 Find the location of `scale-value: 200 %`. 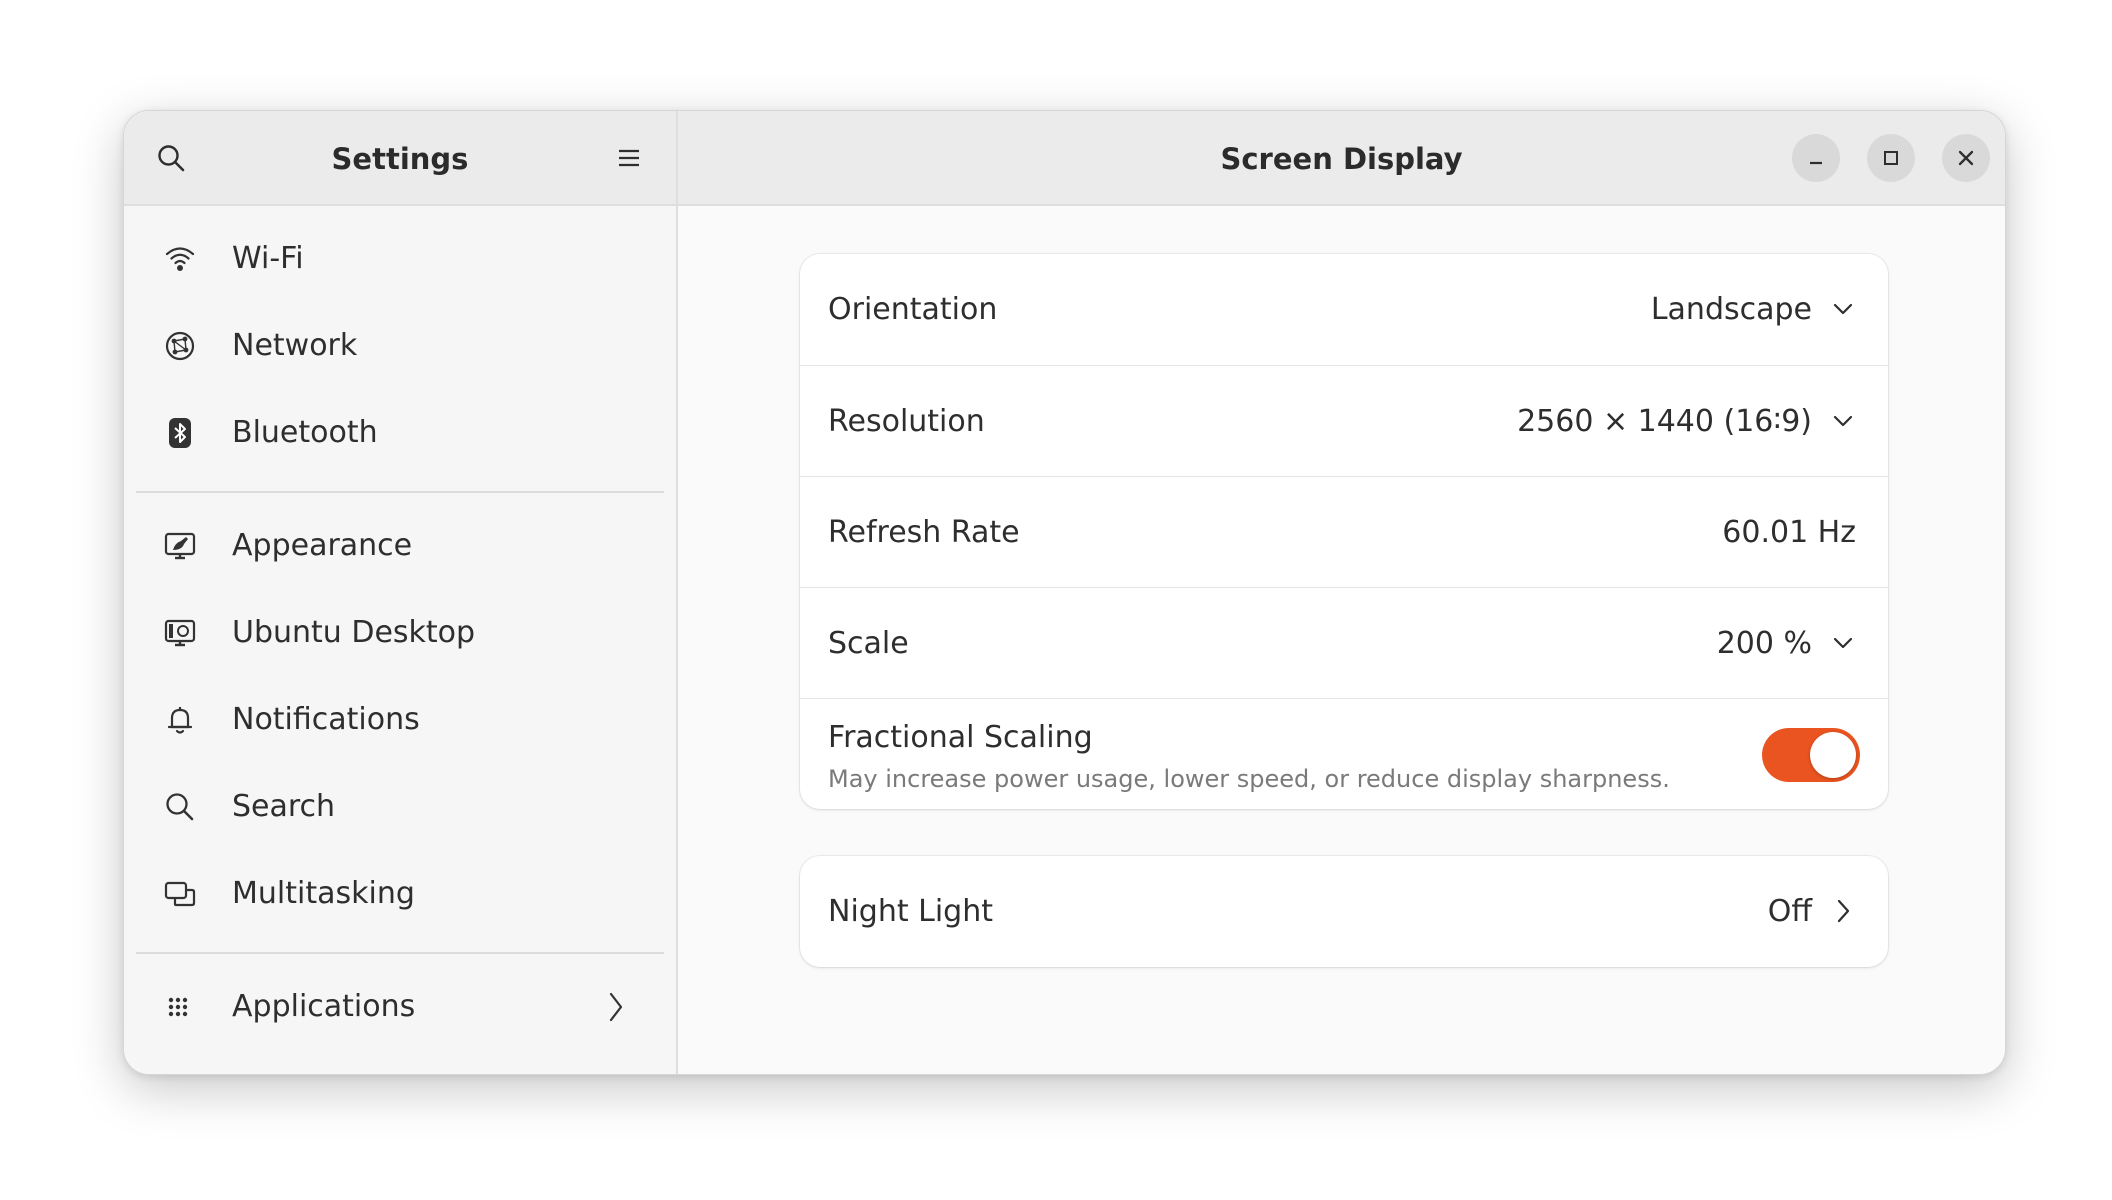

scale-value: 200 % is located at coordinates (1764, 643).